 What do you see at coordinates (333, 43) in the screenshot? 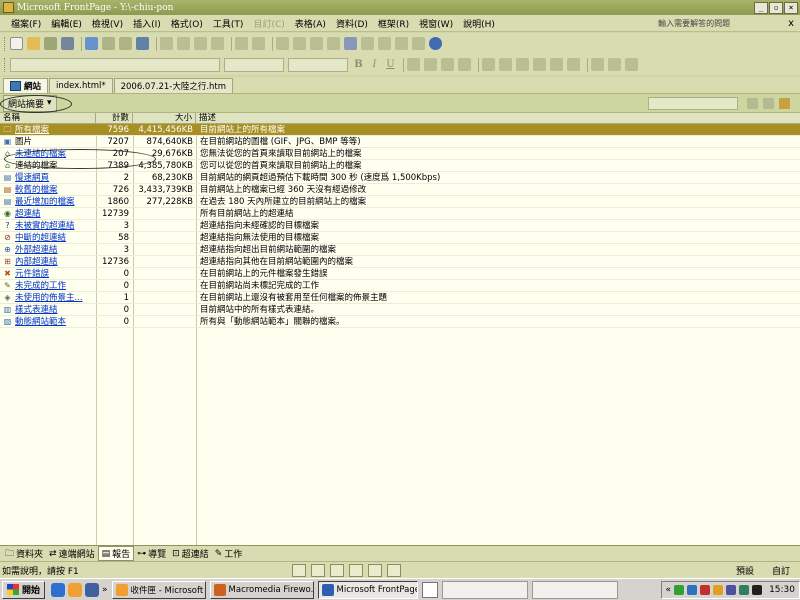
I see `insert-picture-icon` at bounding box center [333, 43].